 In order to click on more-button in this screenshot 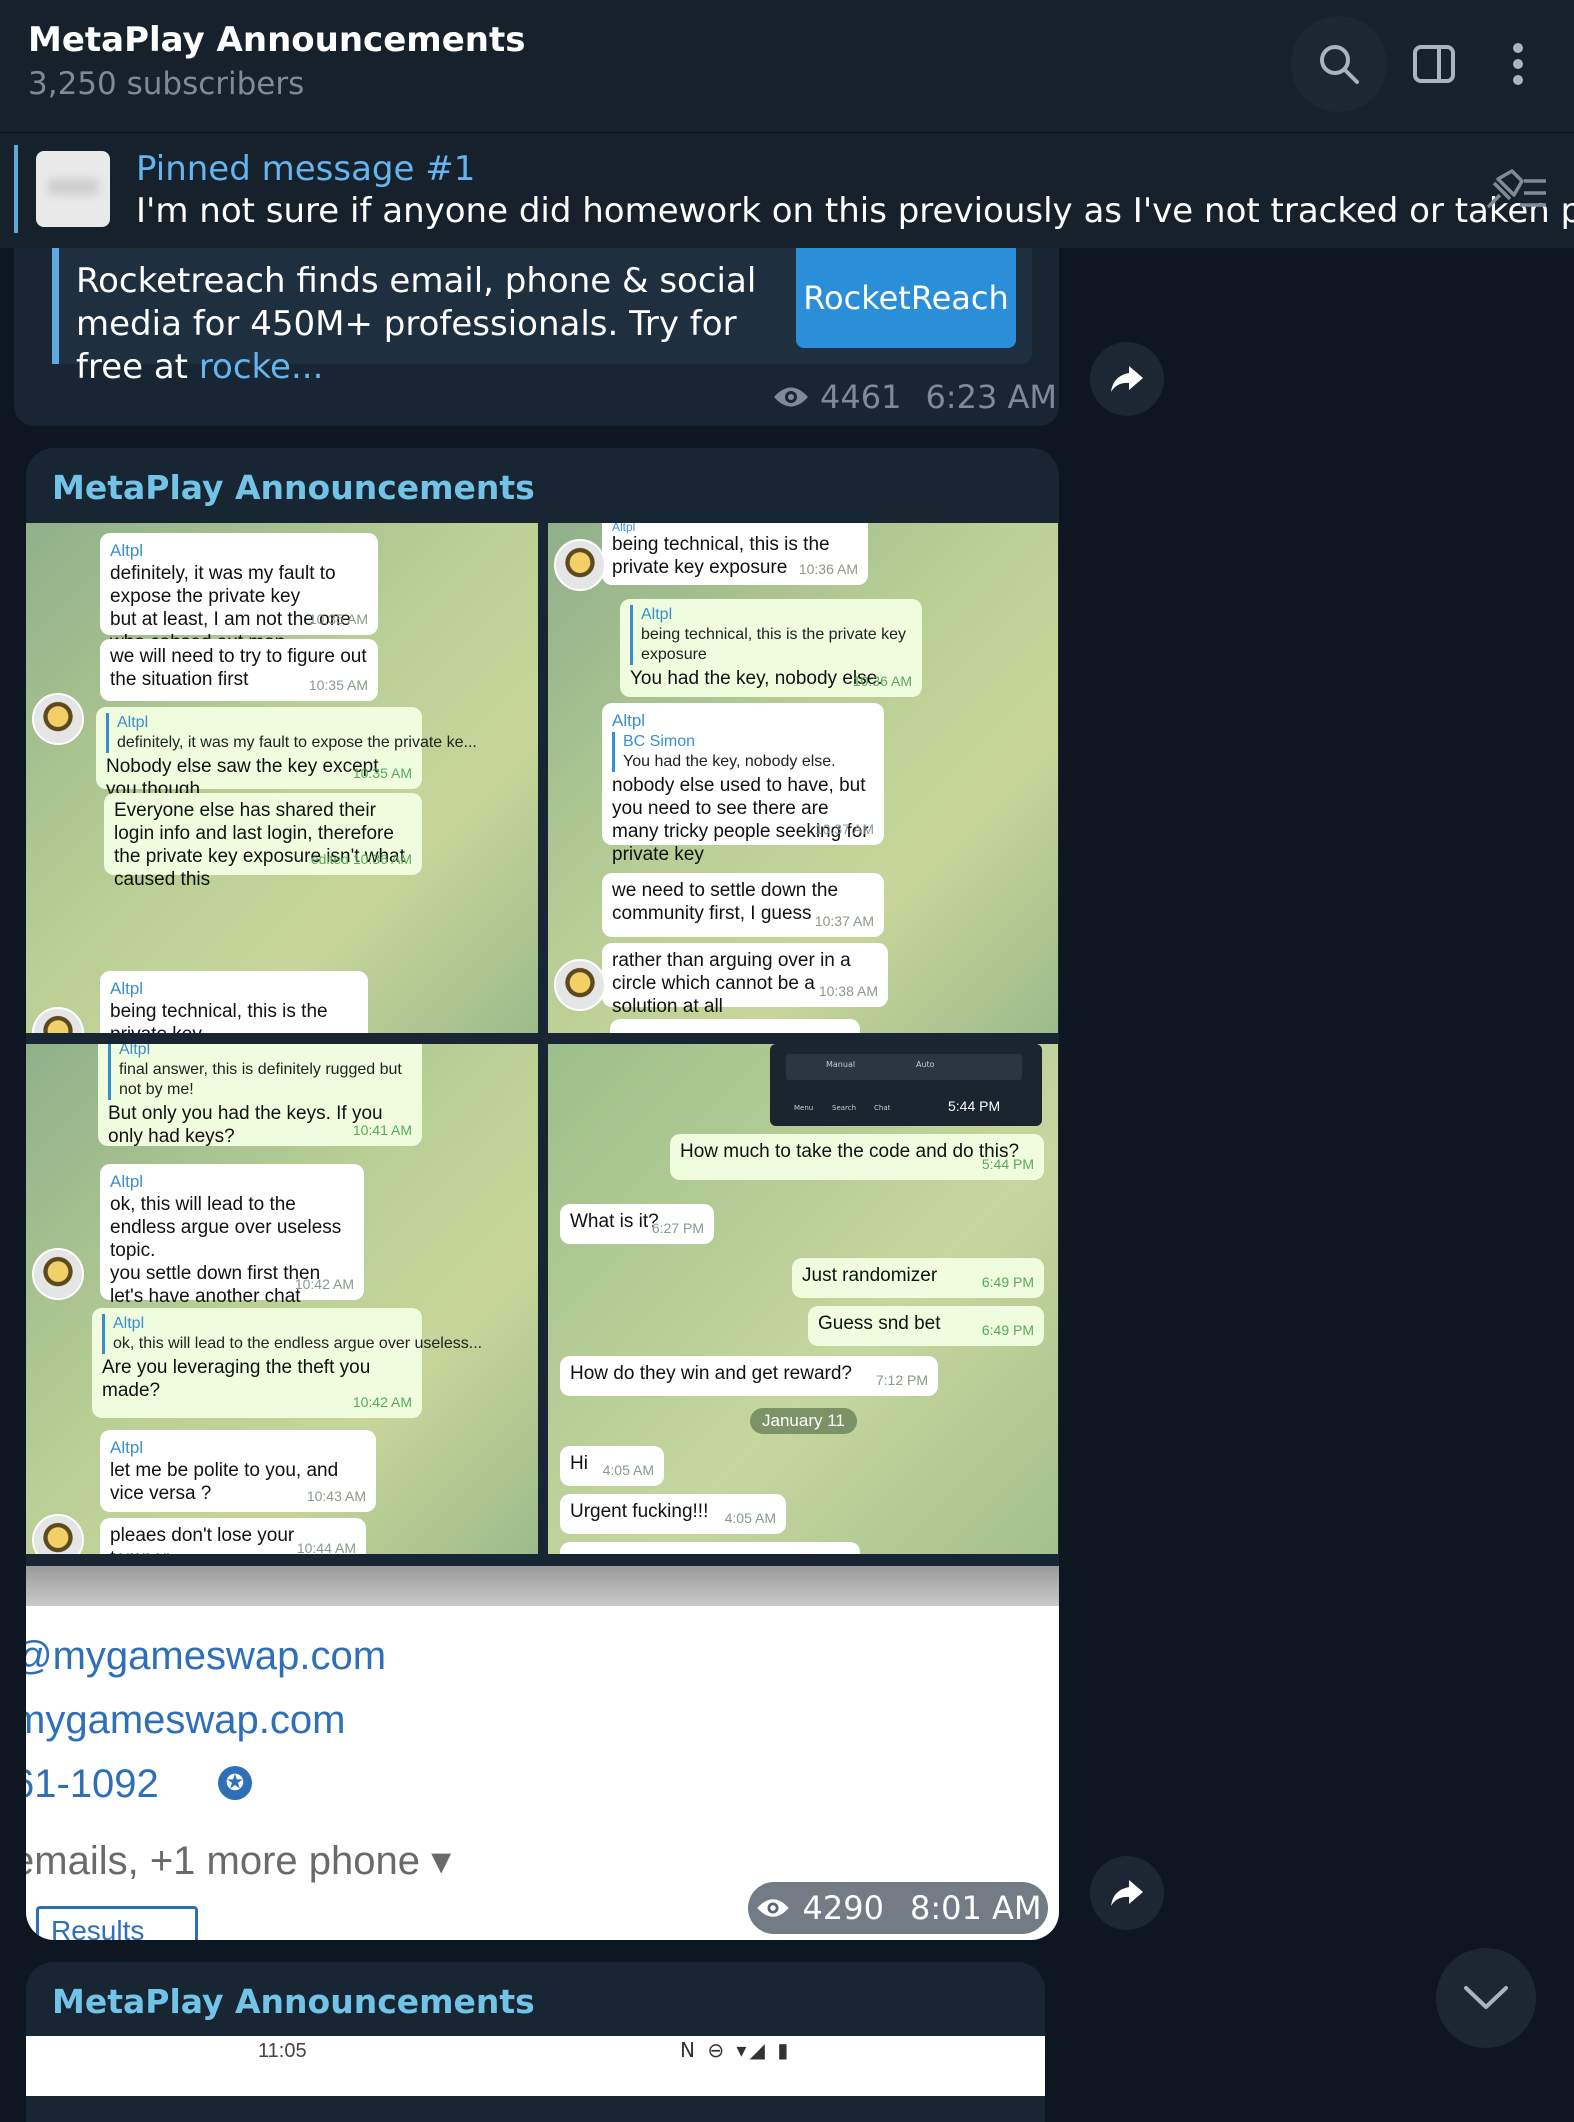, I will do `click(1518, 64)`.